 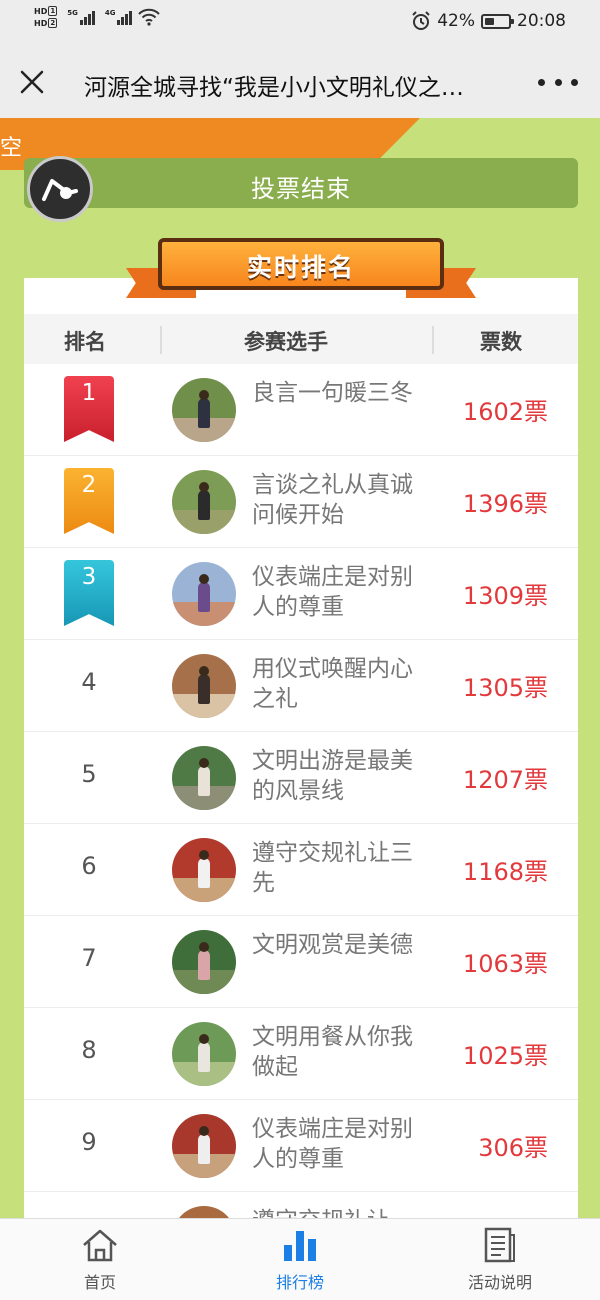 What do you see at coordinates (81, 17) in the screenshot?
I see `signal-icon-1: 5G` at bounding box center [81, 17].